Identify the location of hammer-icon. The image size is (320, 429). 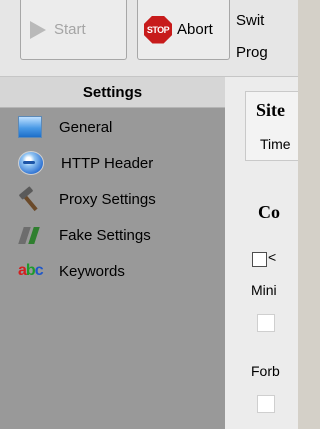
(30, 199).